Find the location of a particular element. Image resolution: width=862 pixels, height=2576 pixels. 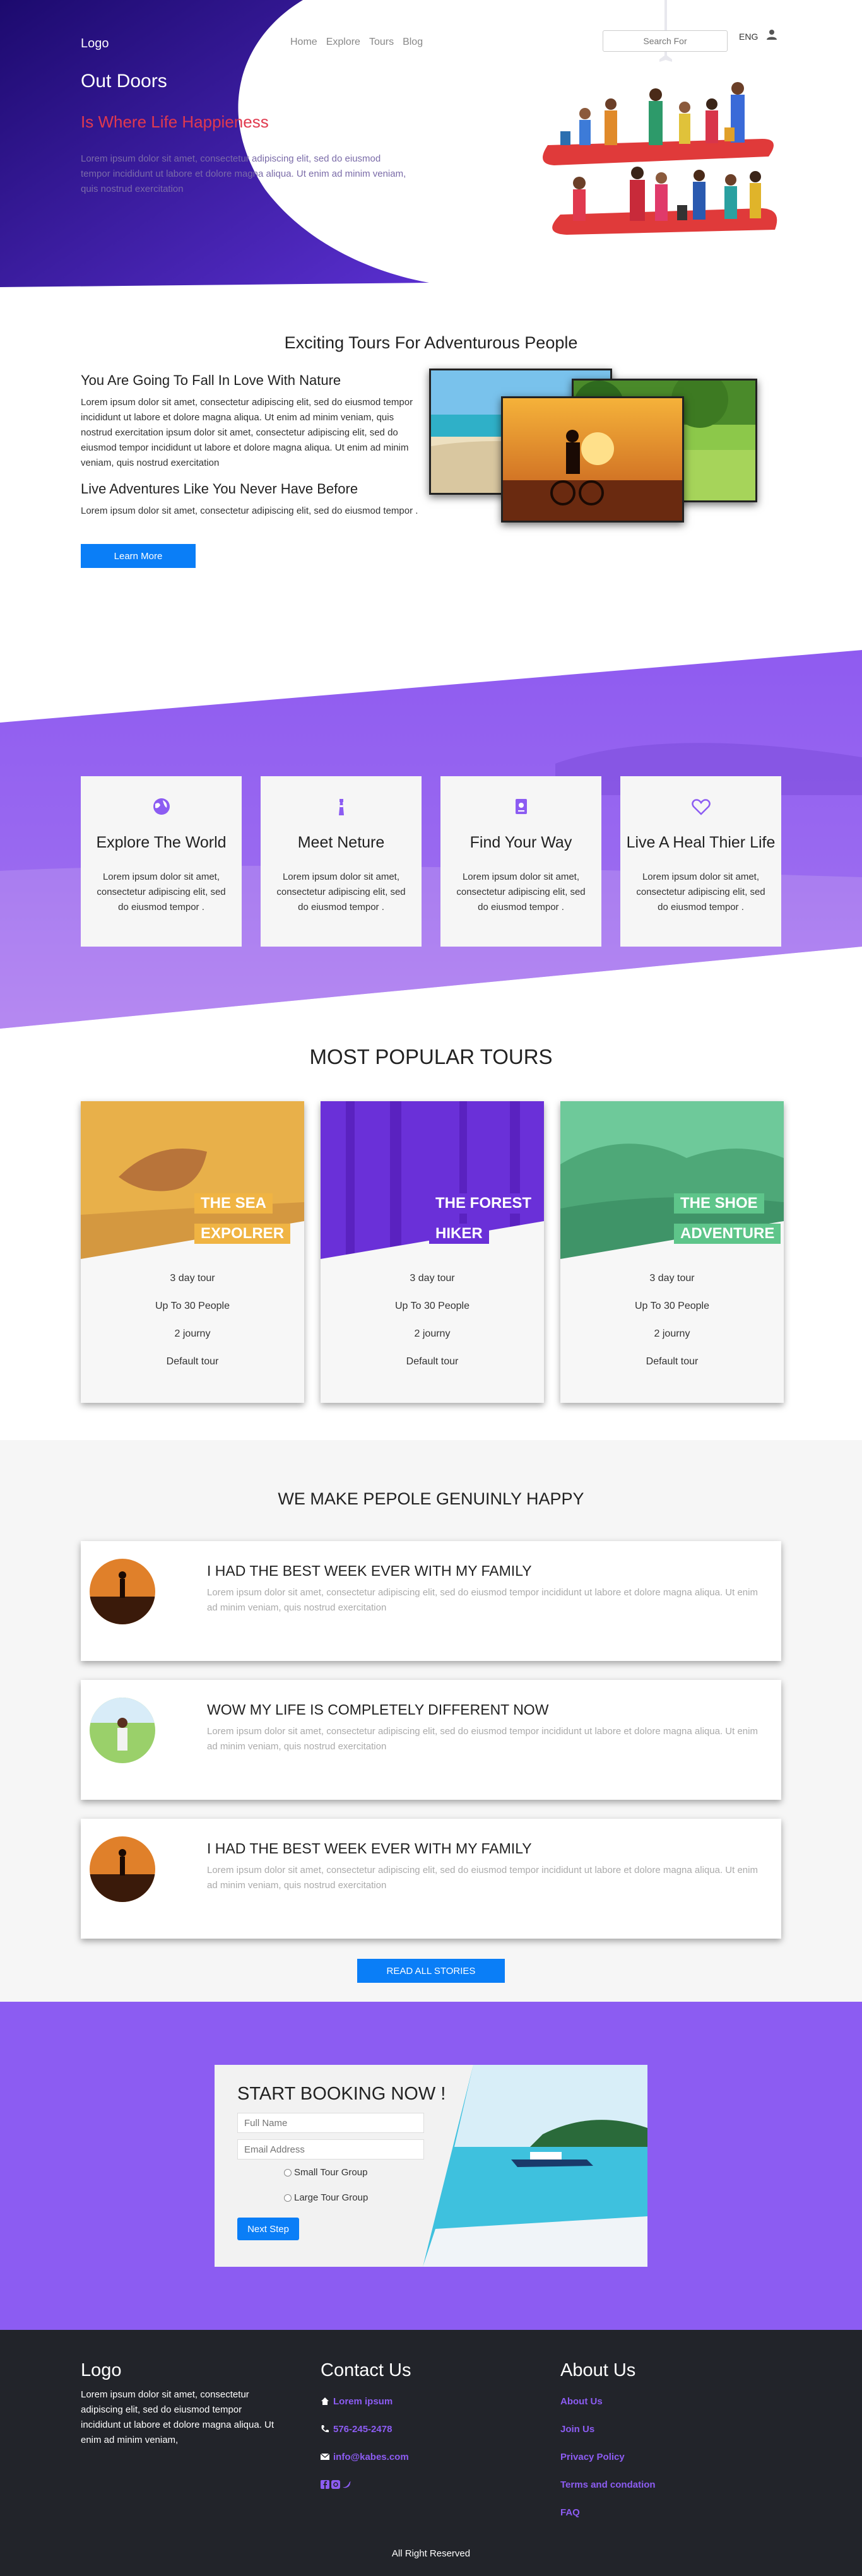

footer-logo: Logo is located at coordinates (182, 2370).